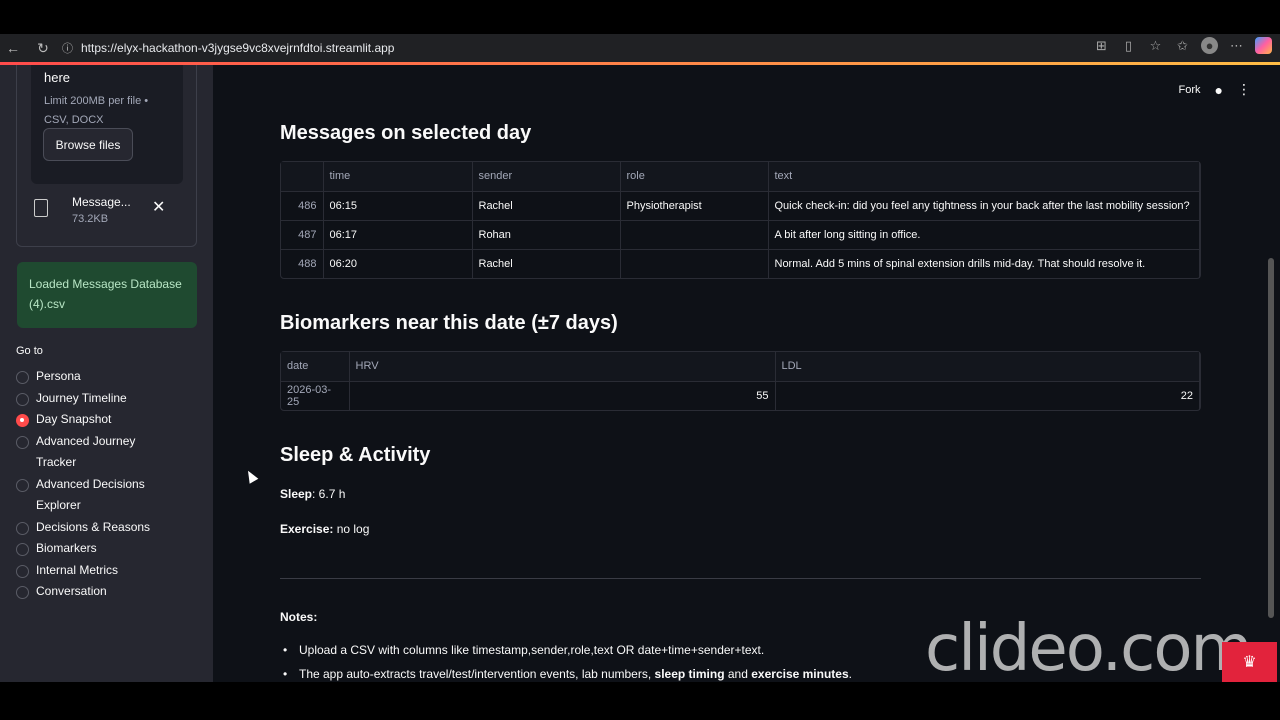 Image resolution: width=1280 pixels, height=720 pixels. What do you see at coordinates (984, 177) in the screenshot?
I see `column-header-text: text` at bounding box center [984, 177].